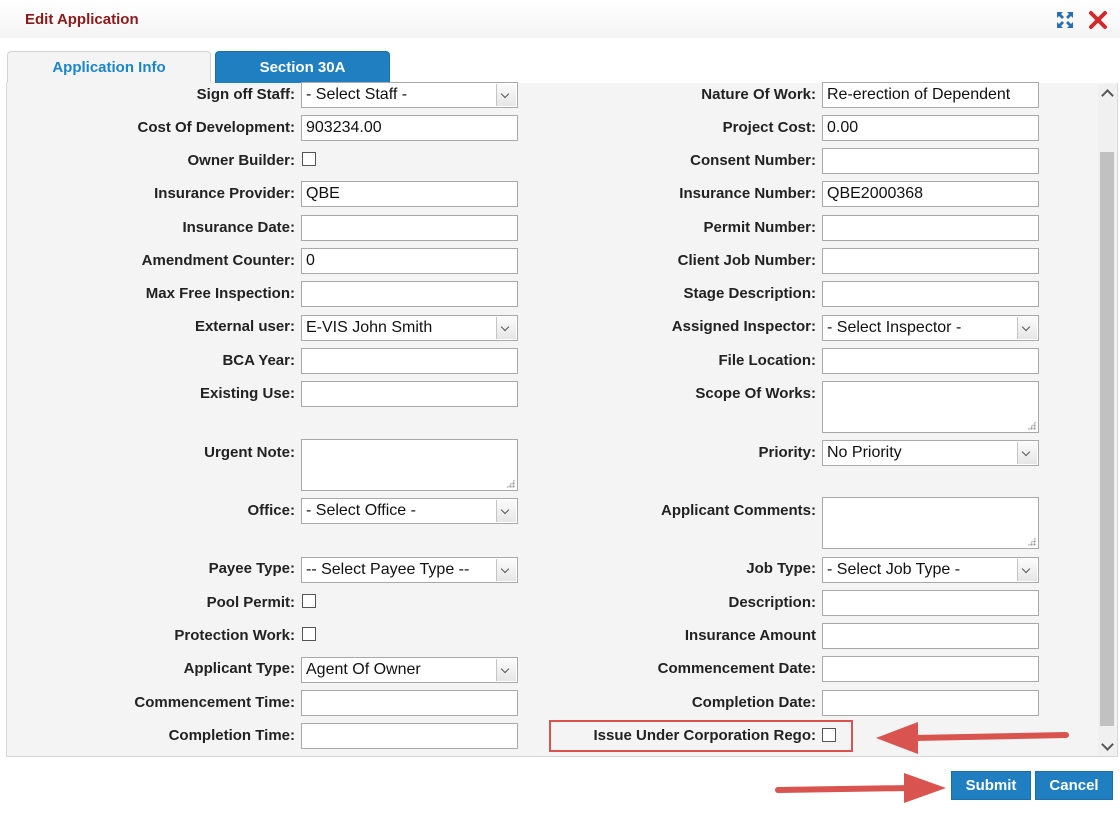 The image size is (1120, 814). What do you see at coordinates (930, 95) in the screenshot?
I see `nature-of-work-input: Re-erection of Dependent` at bounding box center [930, 95].